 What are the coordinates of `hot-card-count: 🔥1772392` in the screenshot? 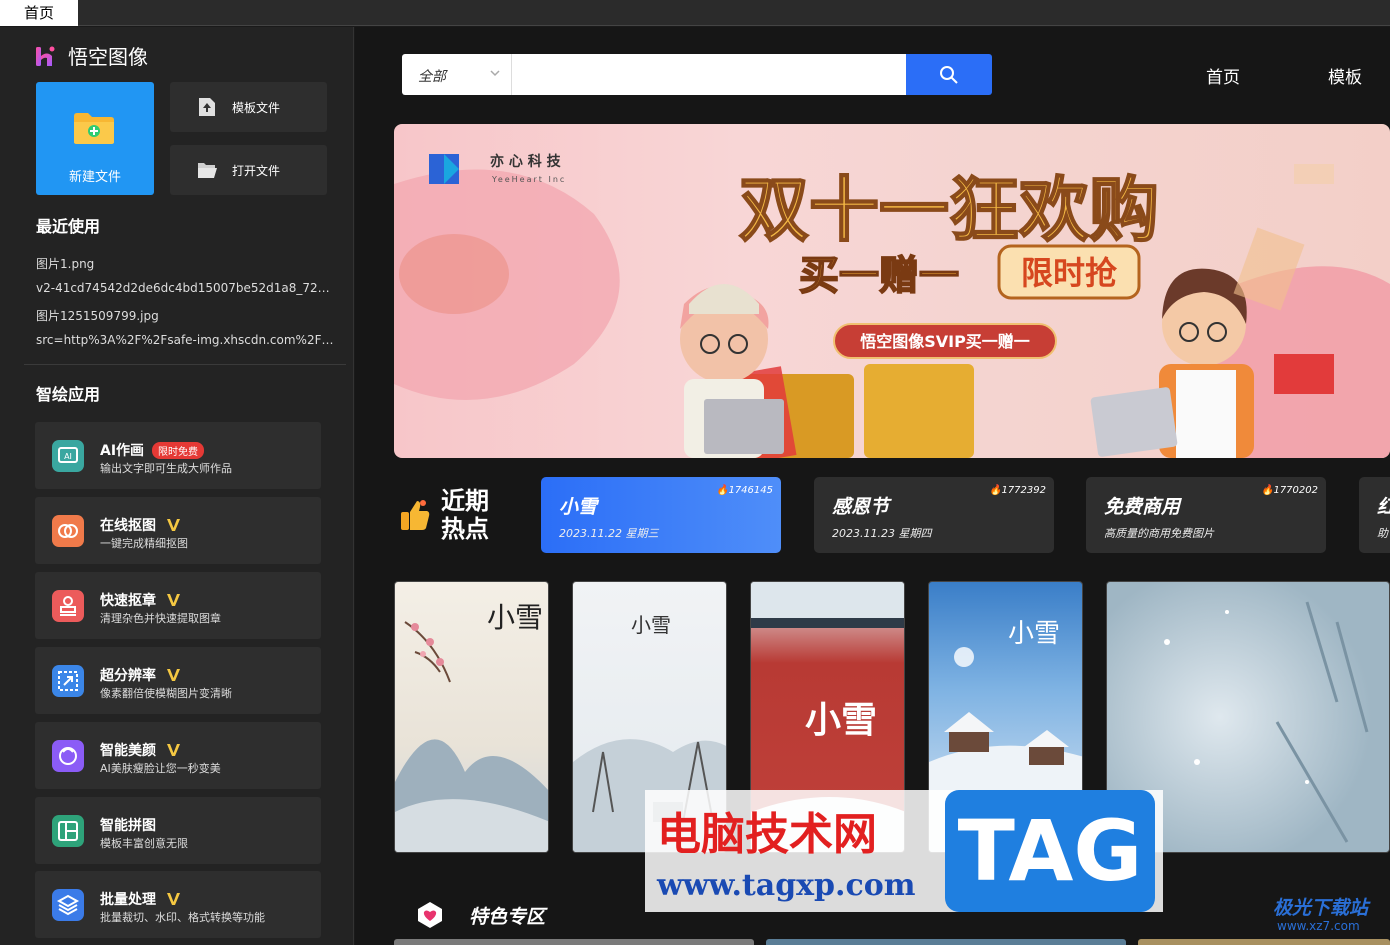 It's located at (1017, 490).